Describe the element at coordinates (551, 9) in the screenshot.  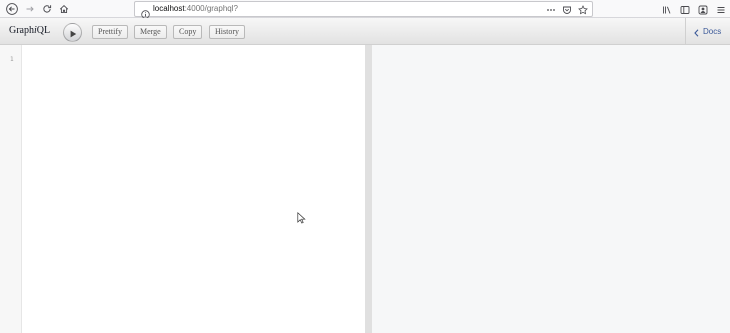
I see `page-actions-icon` at that location.